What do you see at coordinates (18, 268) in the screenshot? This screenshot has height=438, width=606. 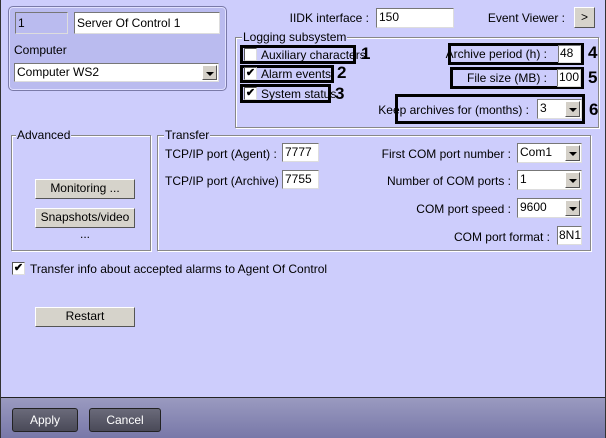 I see `transfer-info-checkbox: ✔` at bounding box center [18, 268].